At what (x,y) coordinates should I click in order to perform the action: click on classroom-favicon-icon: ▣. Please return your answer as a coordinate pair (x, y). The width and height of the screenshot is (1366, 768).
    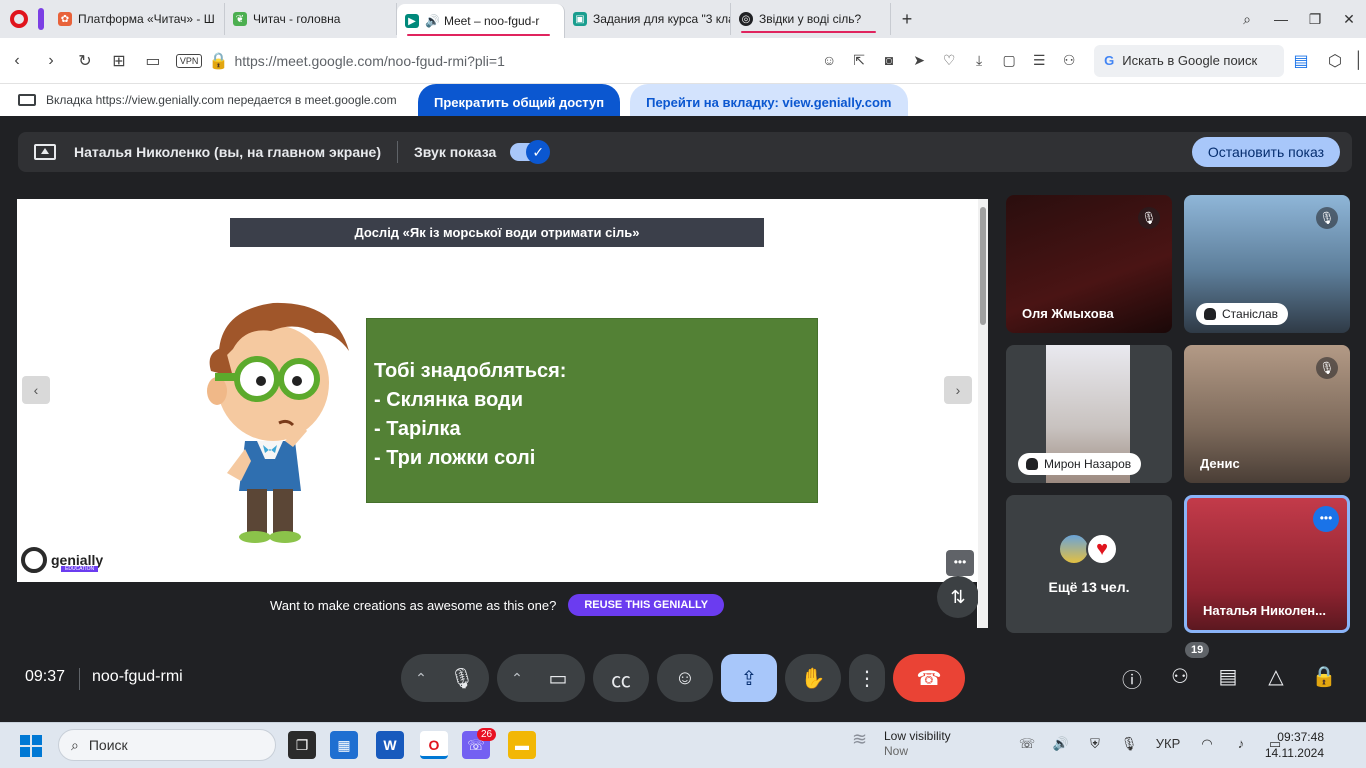
    Looking at the image, I should click on (580, 19).